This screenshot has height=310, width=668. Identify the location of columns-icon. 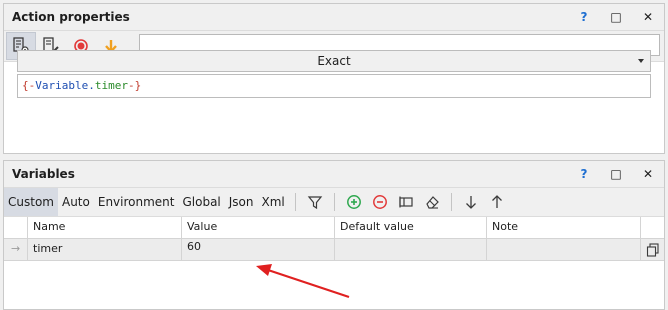
(406, 202).